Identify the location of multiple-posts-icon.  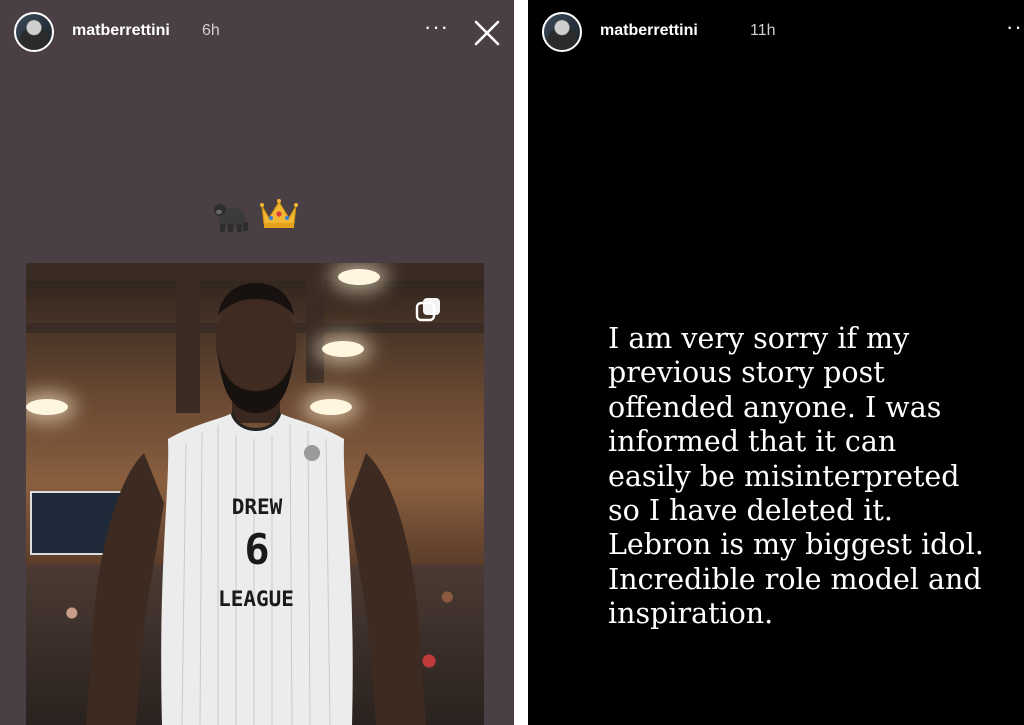
(427, 310).